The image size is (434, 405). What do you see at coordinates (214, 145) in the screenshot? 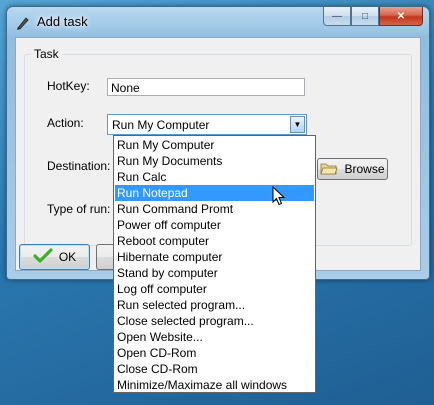
I see `dropdown-option: Run My Computer` at bounding box center [214, 145].